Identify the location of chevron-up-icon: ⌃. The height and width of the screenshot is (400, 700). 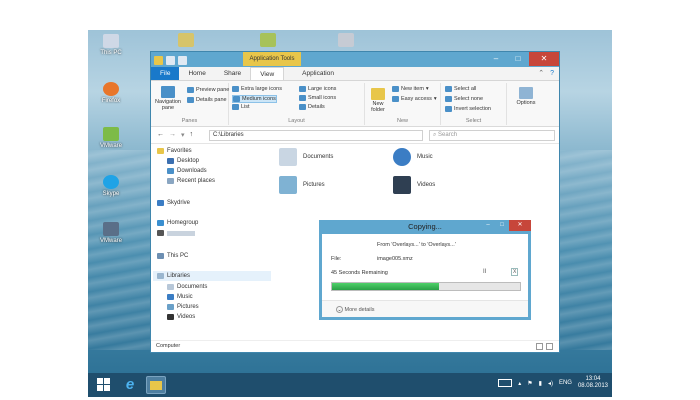
(541, 73).